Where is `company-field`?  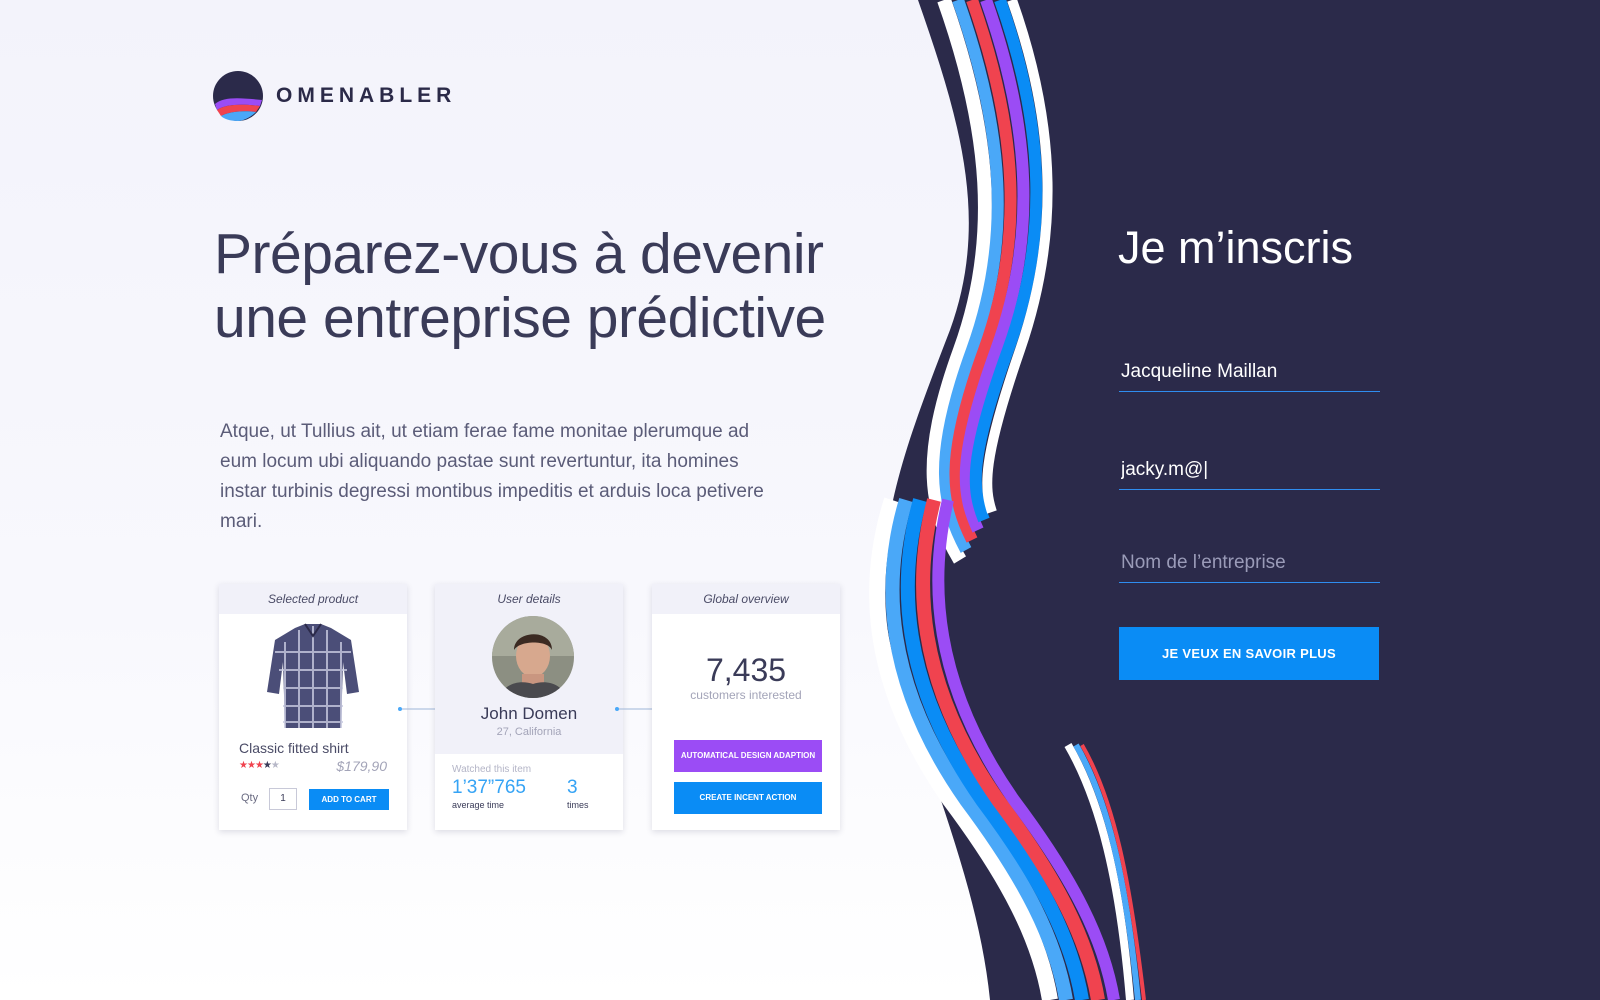
company-field is located at coordinates (1249, 563).